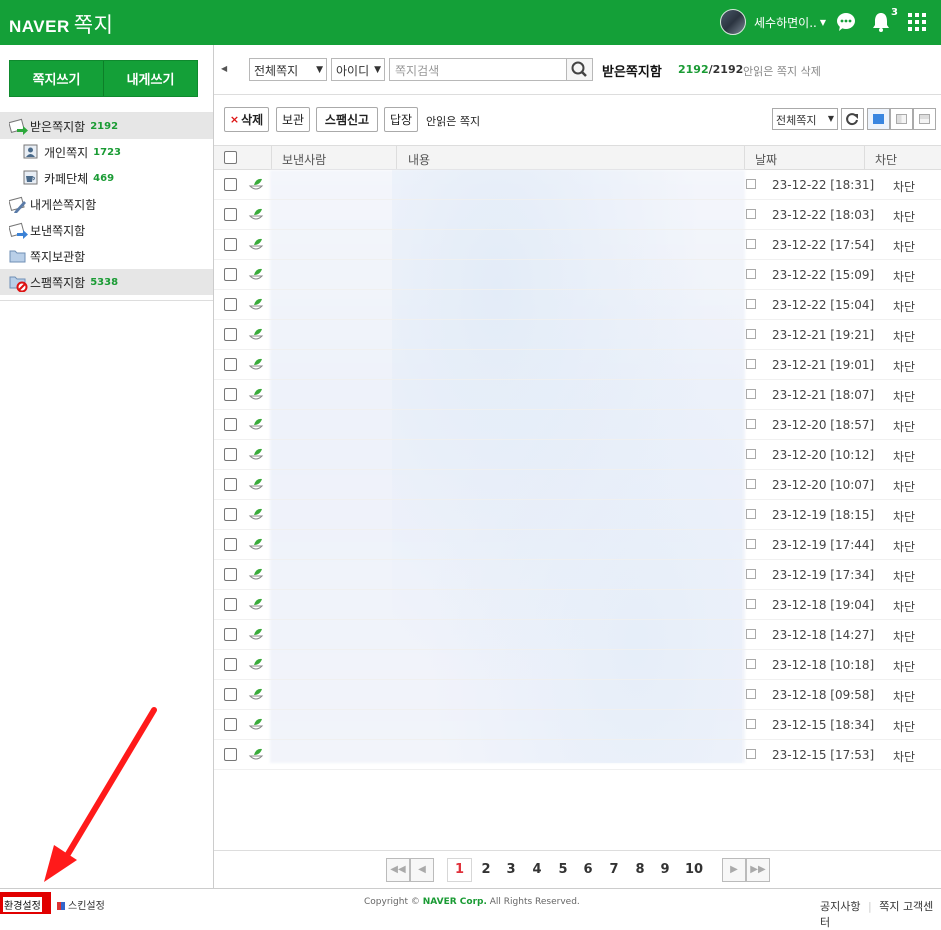  I want to click on view-list-button, so click(878, 119).